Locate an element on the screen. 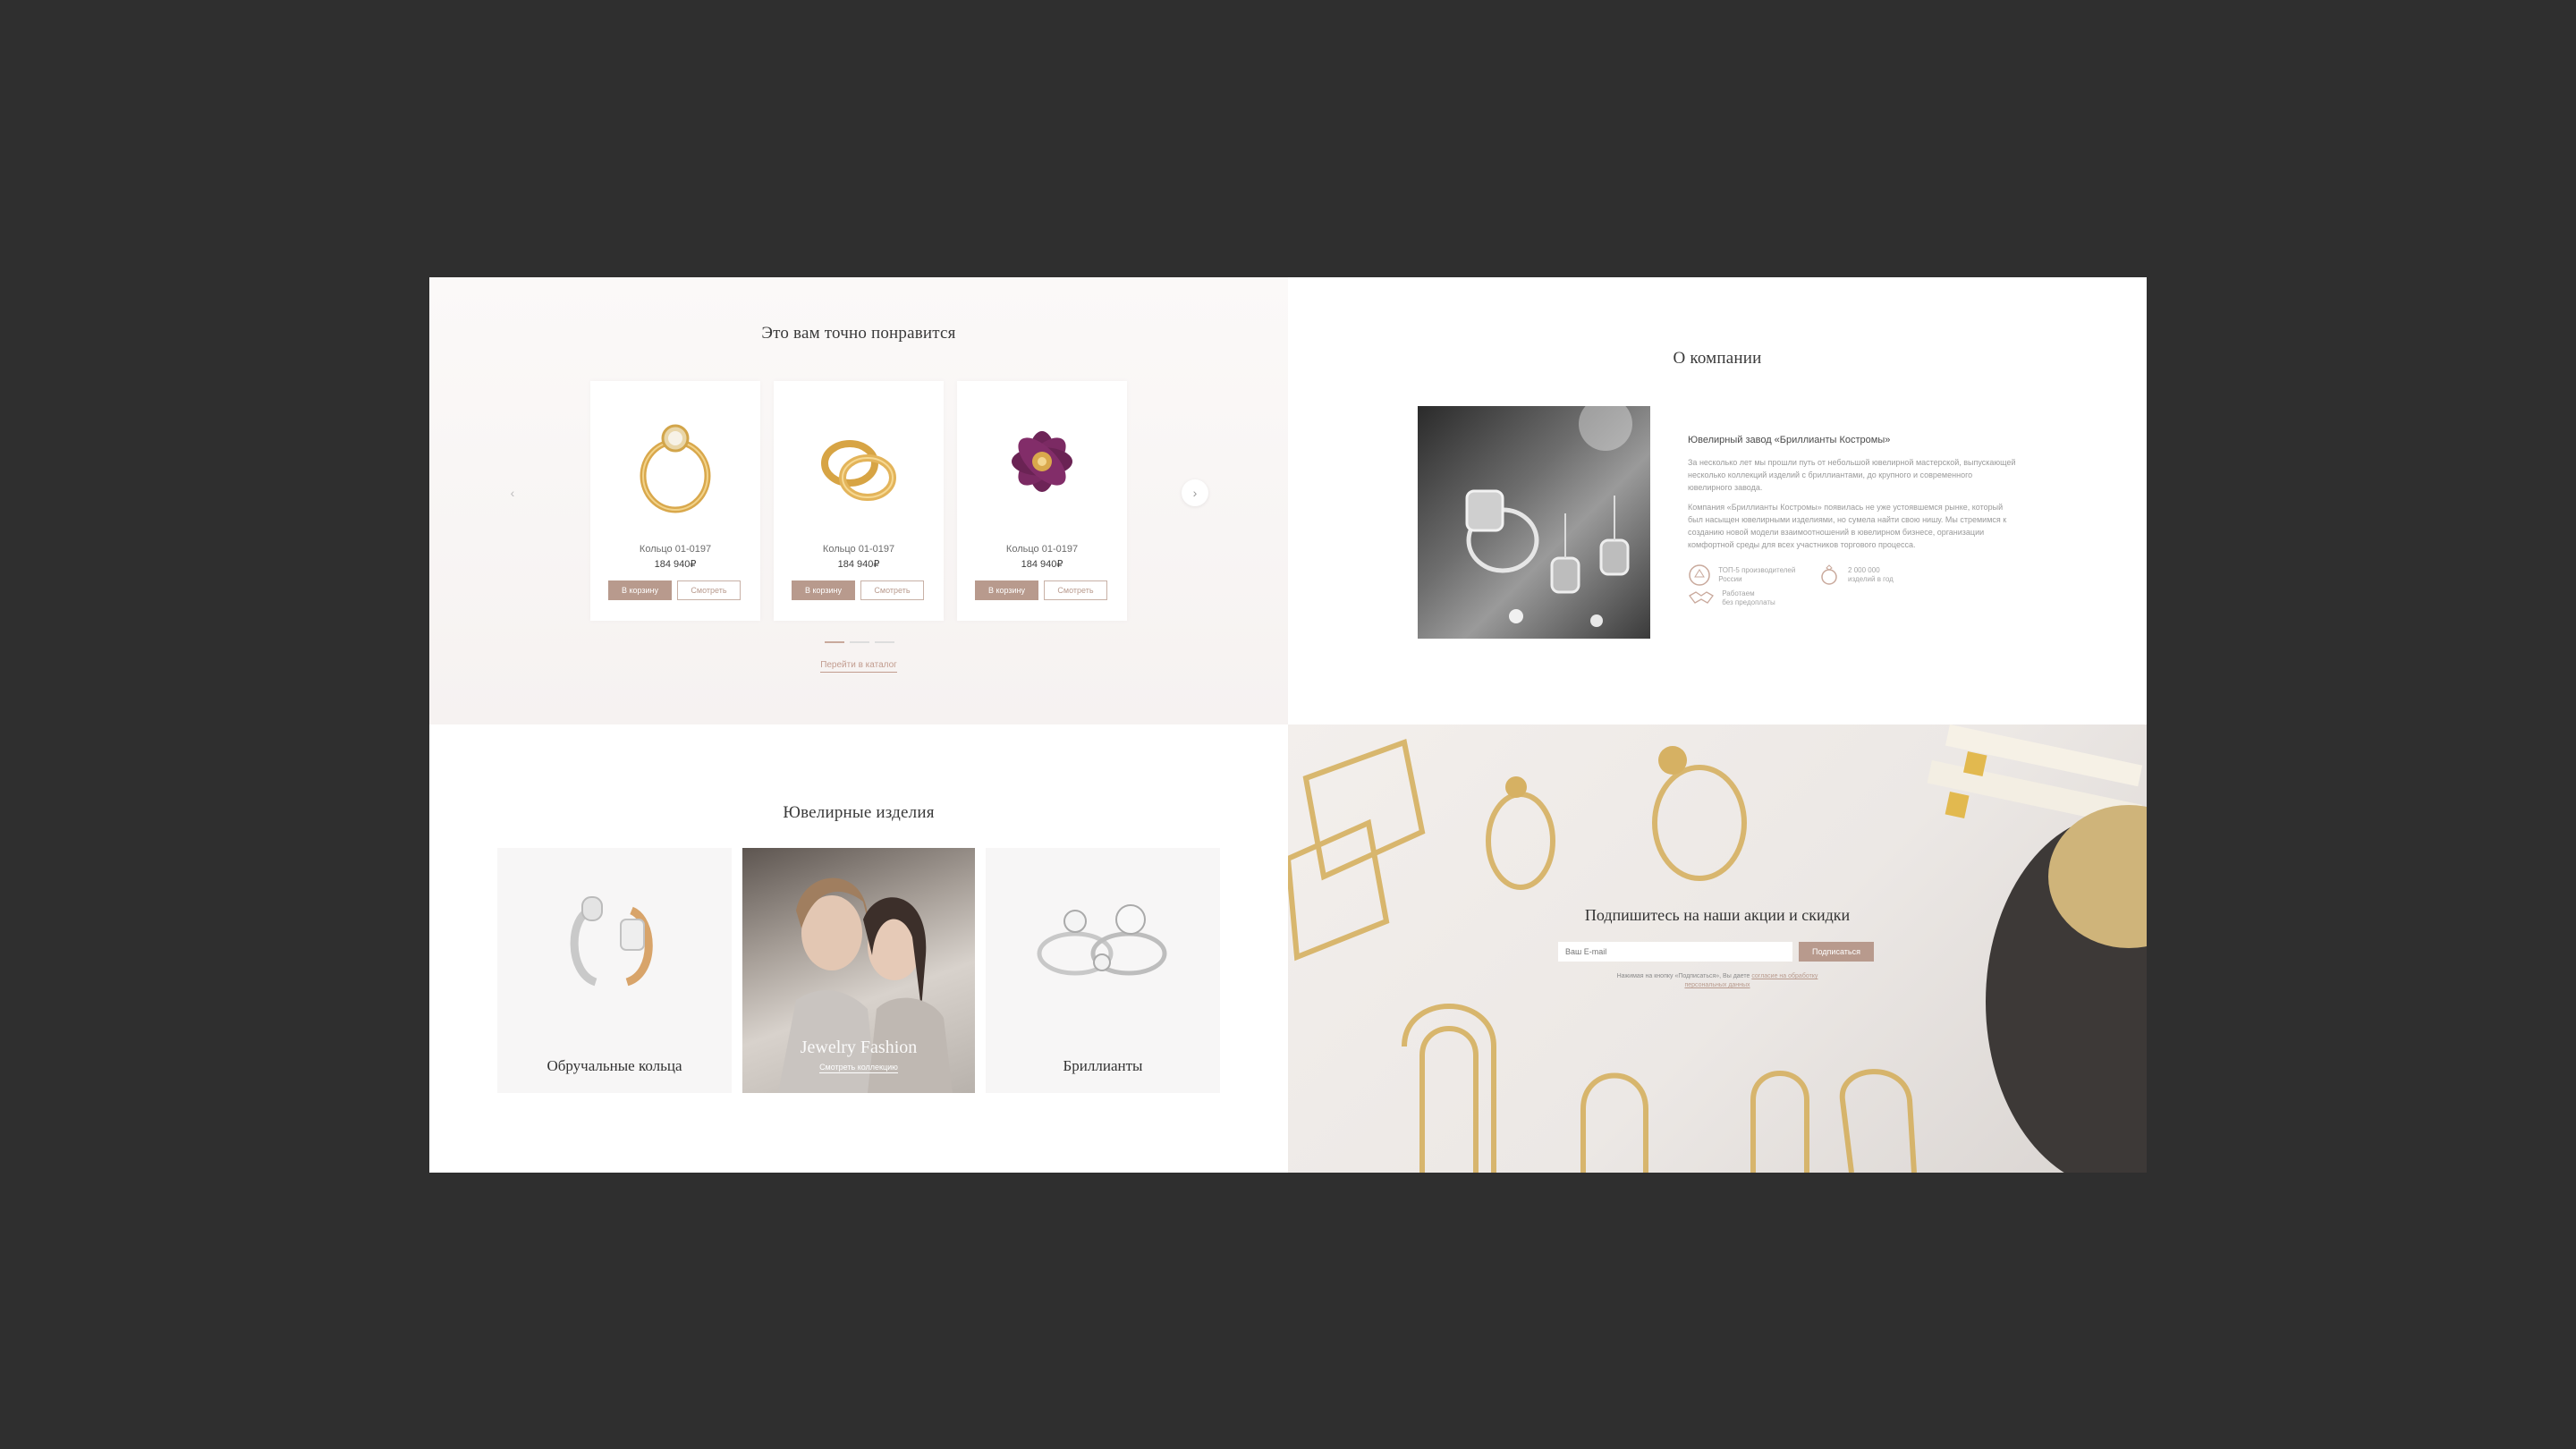 The height and width of the screenshot is (1449, 2576). about-photo is located at coordinates (1534, 518).